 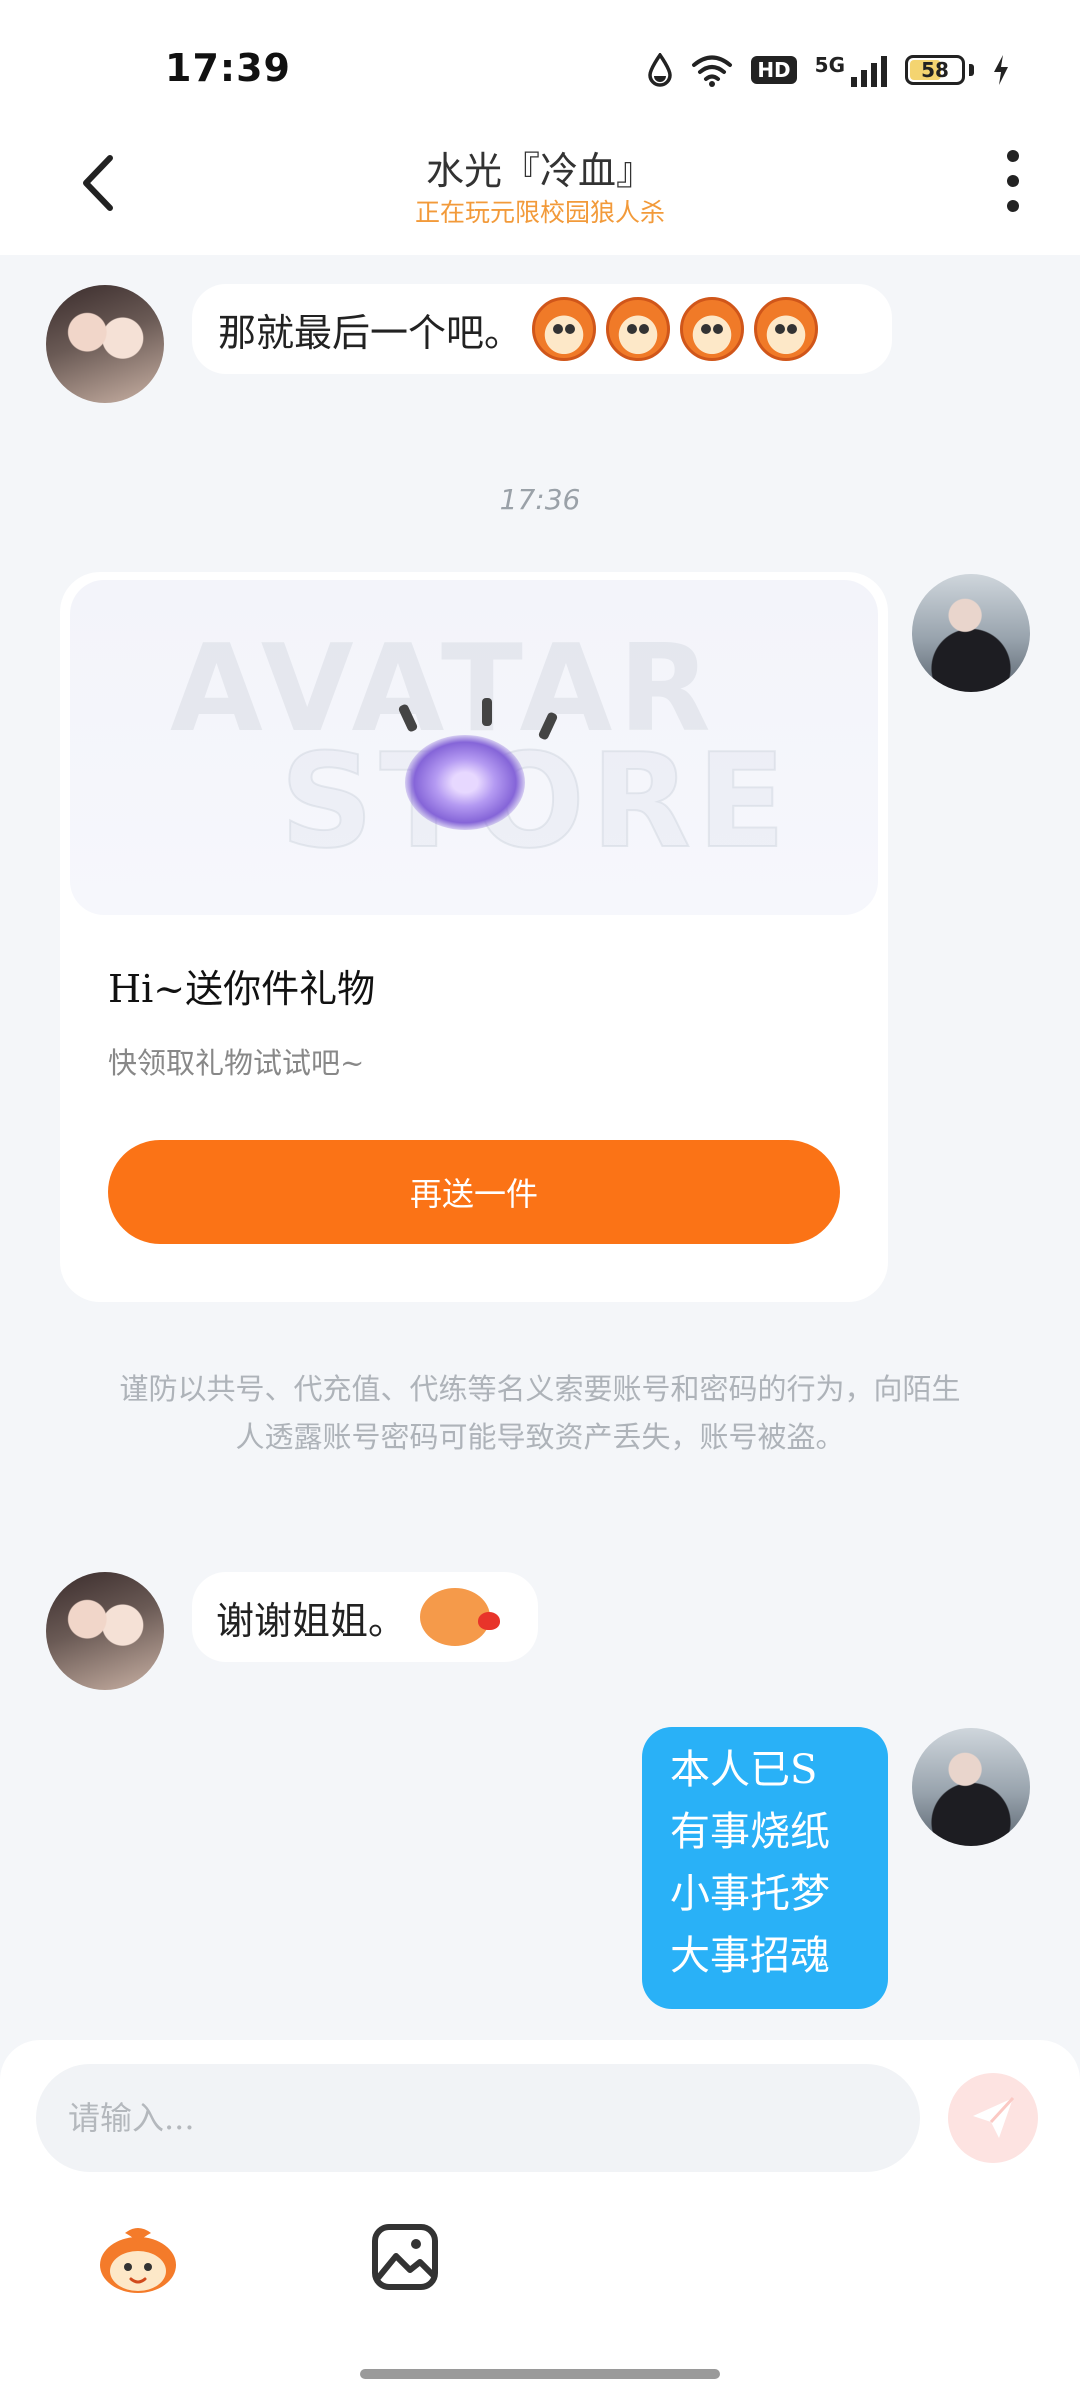 I want to click on more-options-icon, so click(x=1013, y=181).